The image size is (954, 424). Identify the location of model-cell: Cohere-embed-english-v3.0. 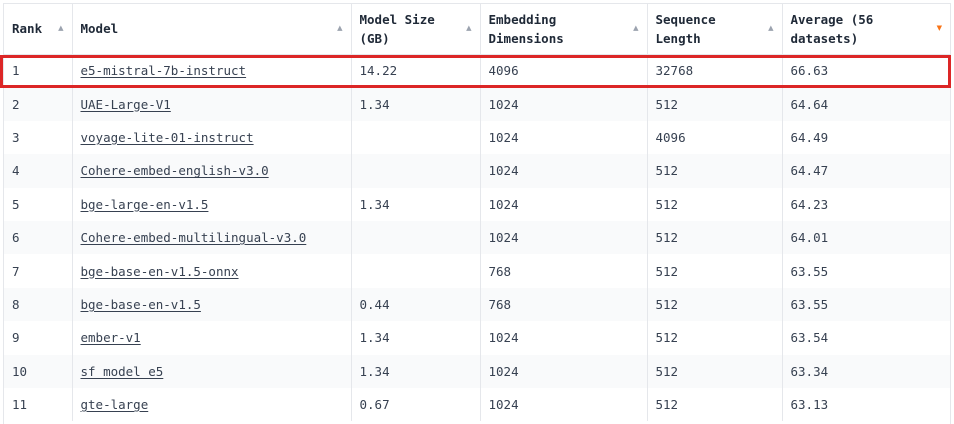
(212, 171).